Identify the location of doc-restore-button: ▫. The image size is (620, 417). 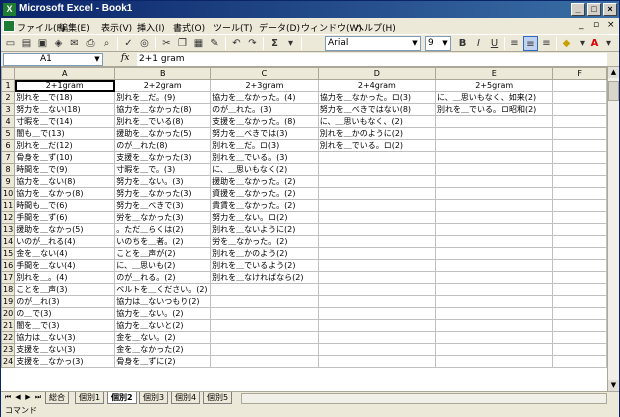
(596, 25).